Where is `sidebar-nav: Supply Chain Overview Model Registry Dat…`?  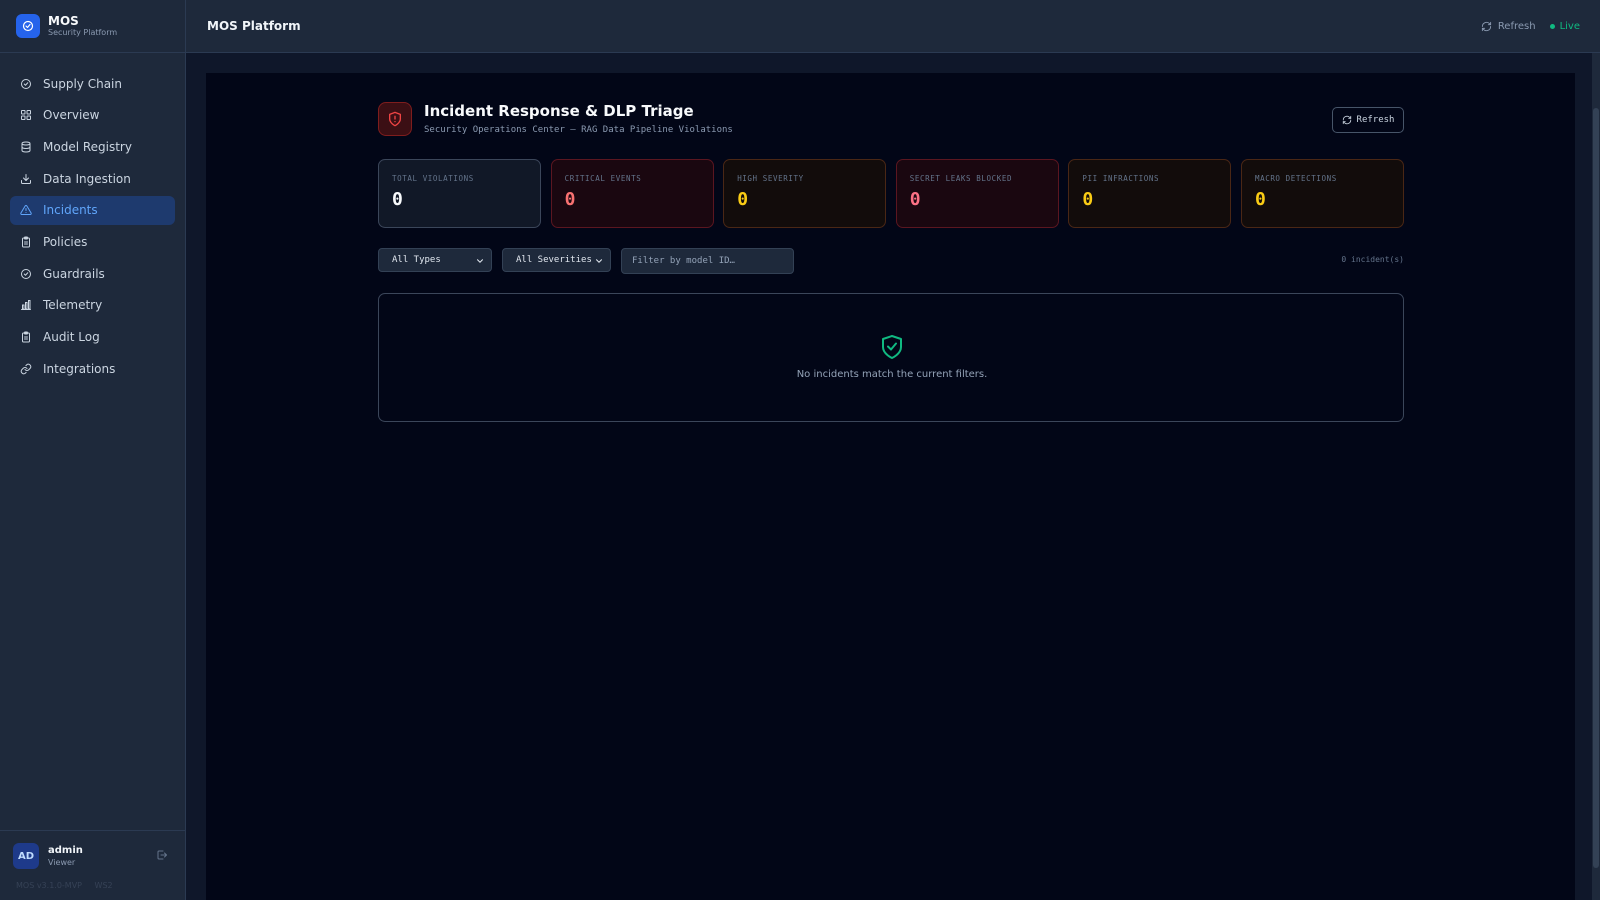 sidebar-nav: Supply Chain Overview Model Registry Dat… is located at coordinates (92, 218).